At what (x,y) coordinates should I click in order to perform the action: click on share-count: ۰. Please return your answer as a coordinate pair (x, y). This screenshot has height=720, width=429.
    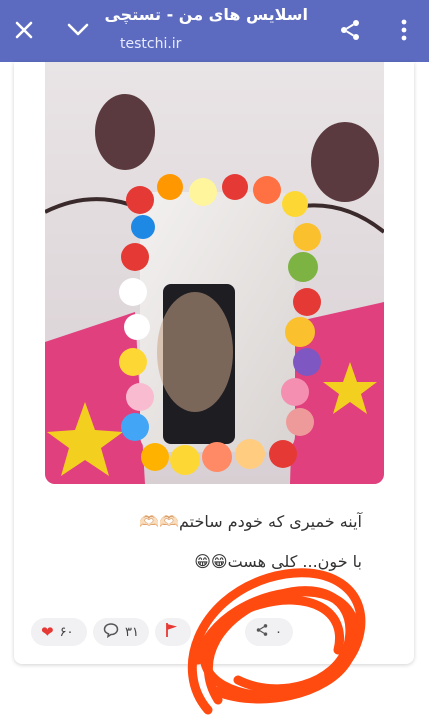
    Looking at the image, I should click on (278, 632).